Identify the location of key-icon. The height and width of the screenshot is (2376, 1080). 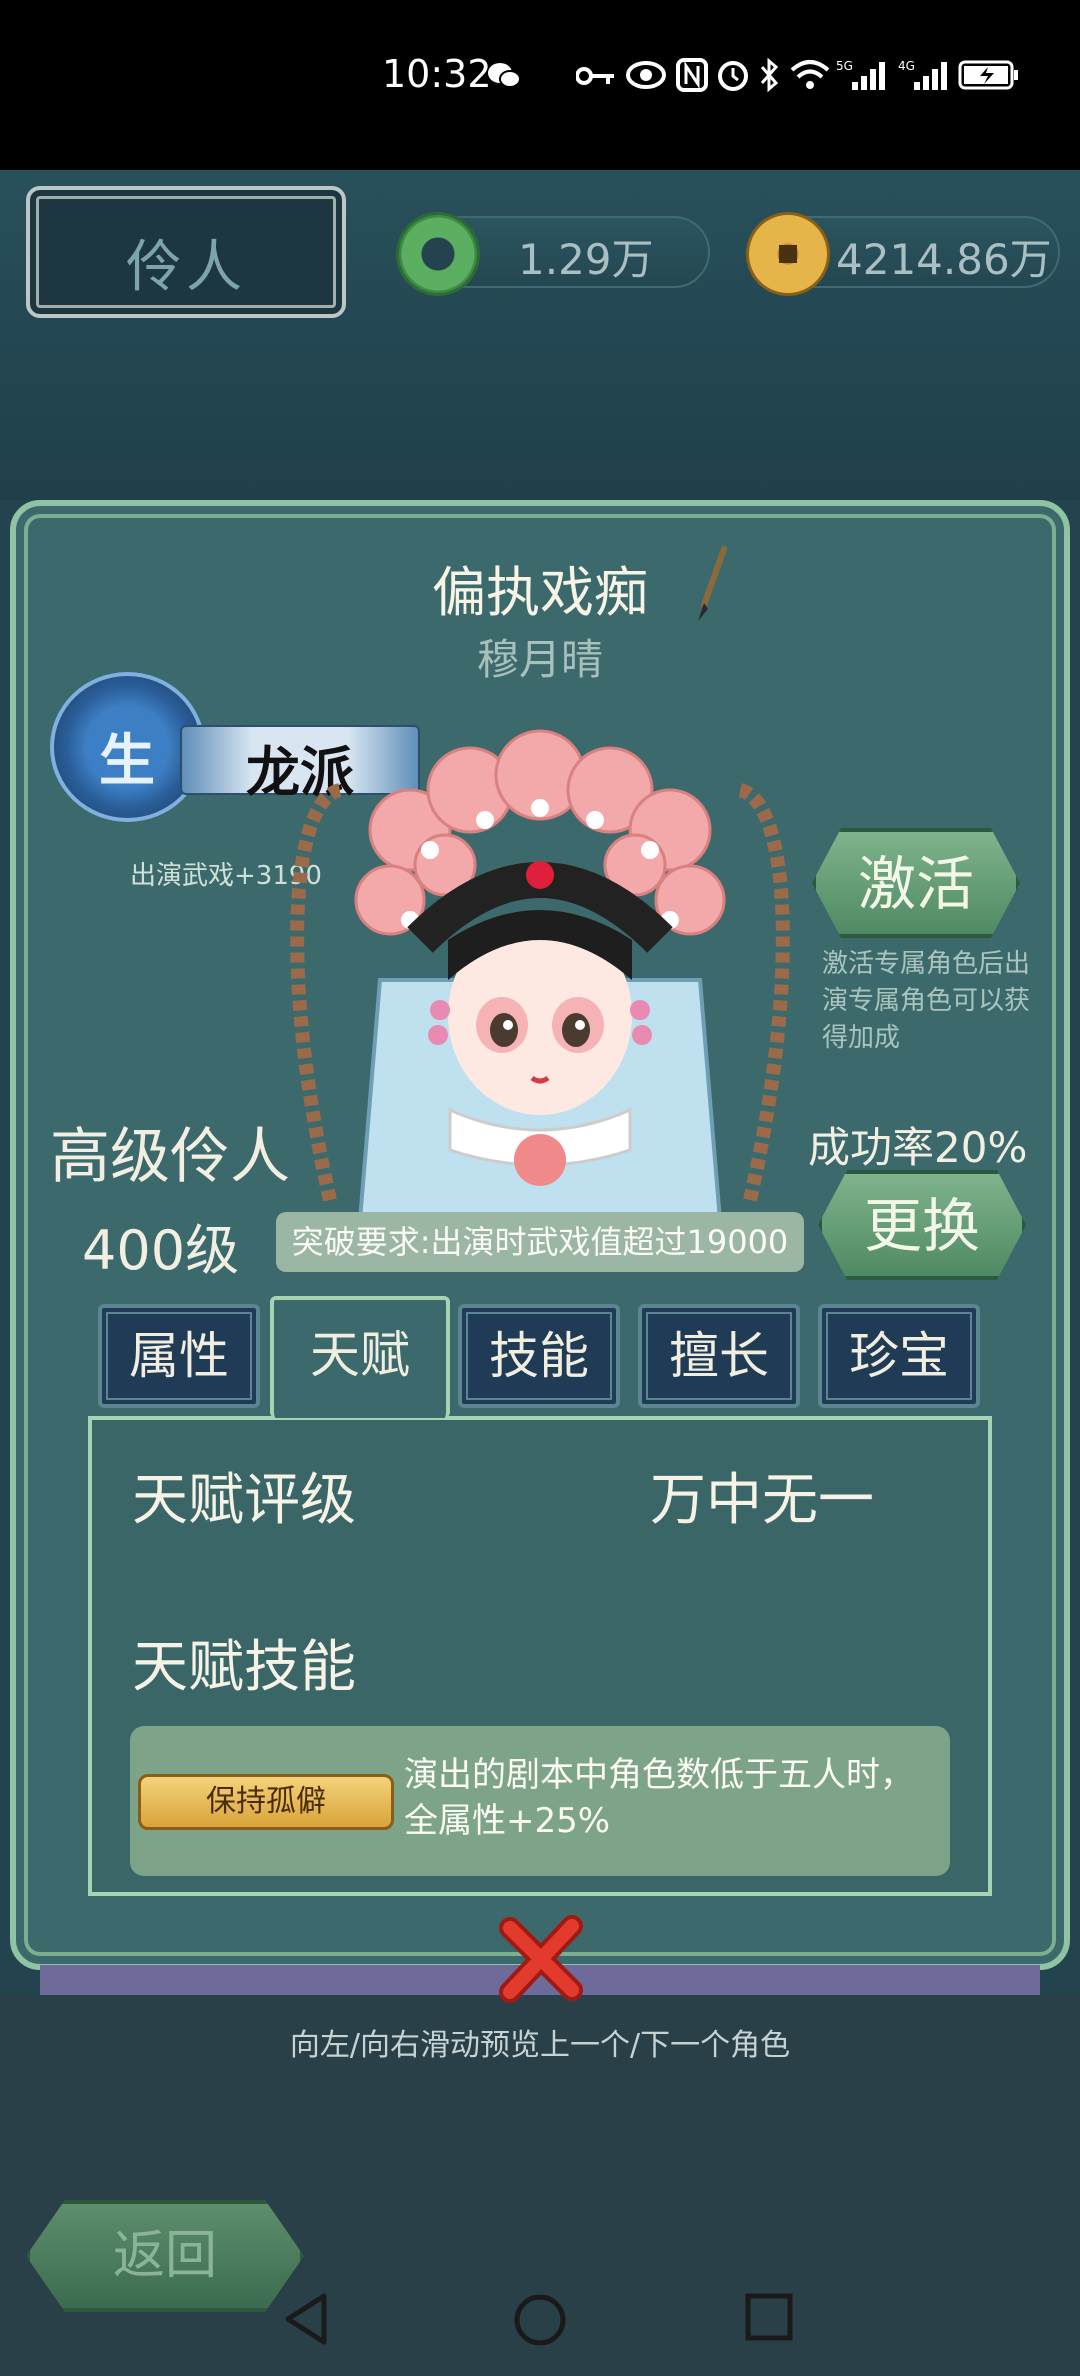
(595, 76).